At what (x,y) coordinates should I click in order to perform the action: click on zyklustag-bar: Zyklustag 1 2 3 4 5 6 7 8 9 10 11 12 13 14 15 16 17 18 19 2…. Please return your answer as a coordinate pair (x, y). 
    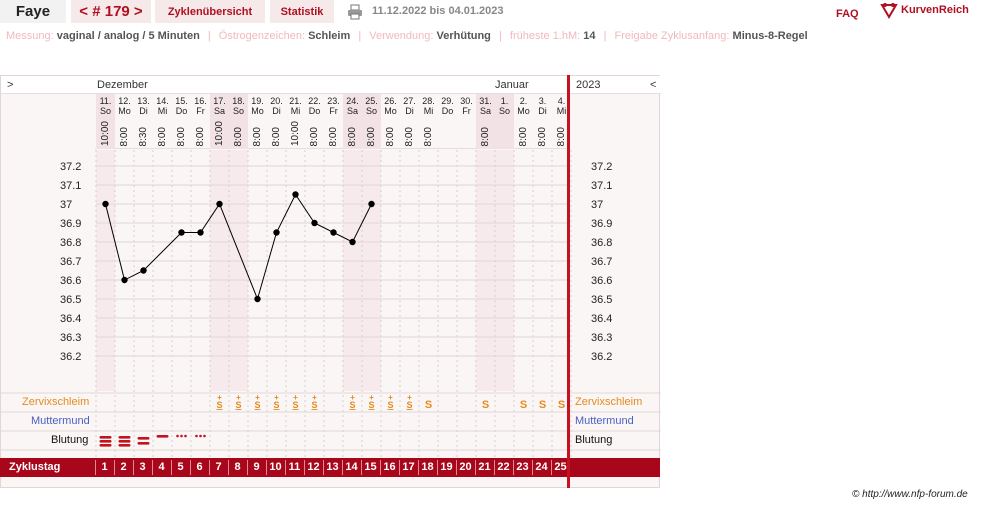
    Looking at the image, I should click on (330, 467).